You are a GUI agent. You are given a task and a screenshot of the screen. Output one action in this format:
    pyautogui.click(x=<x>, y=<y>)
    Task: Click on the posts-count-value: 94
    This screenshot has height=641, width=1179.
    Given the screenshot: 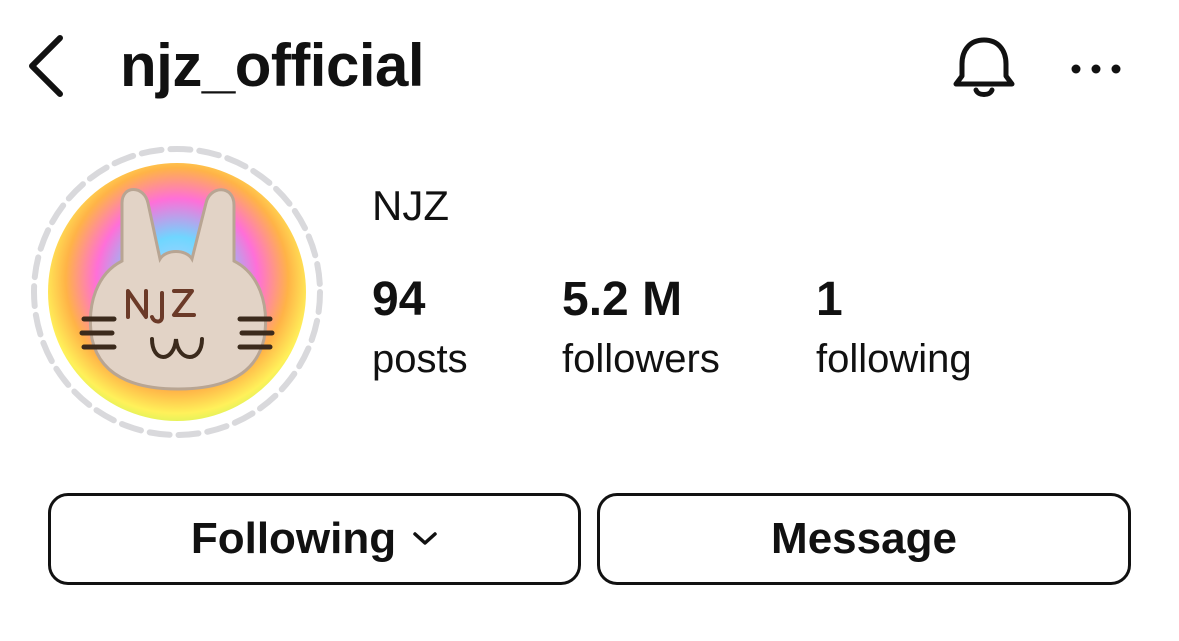 What is the action you would take?
    pyautogui.click(x=399, y=299)
    